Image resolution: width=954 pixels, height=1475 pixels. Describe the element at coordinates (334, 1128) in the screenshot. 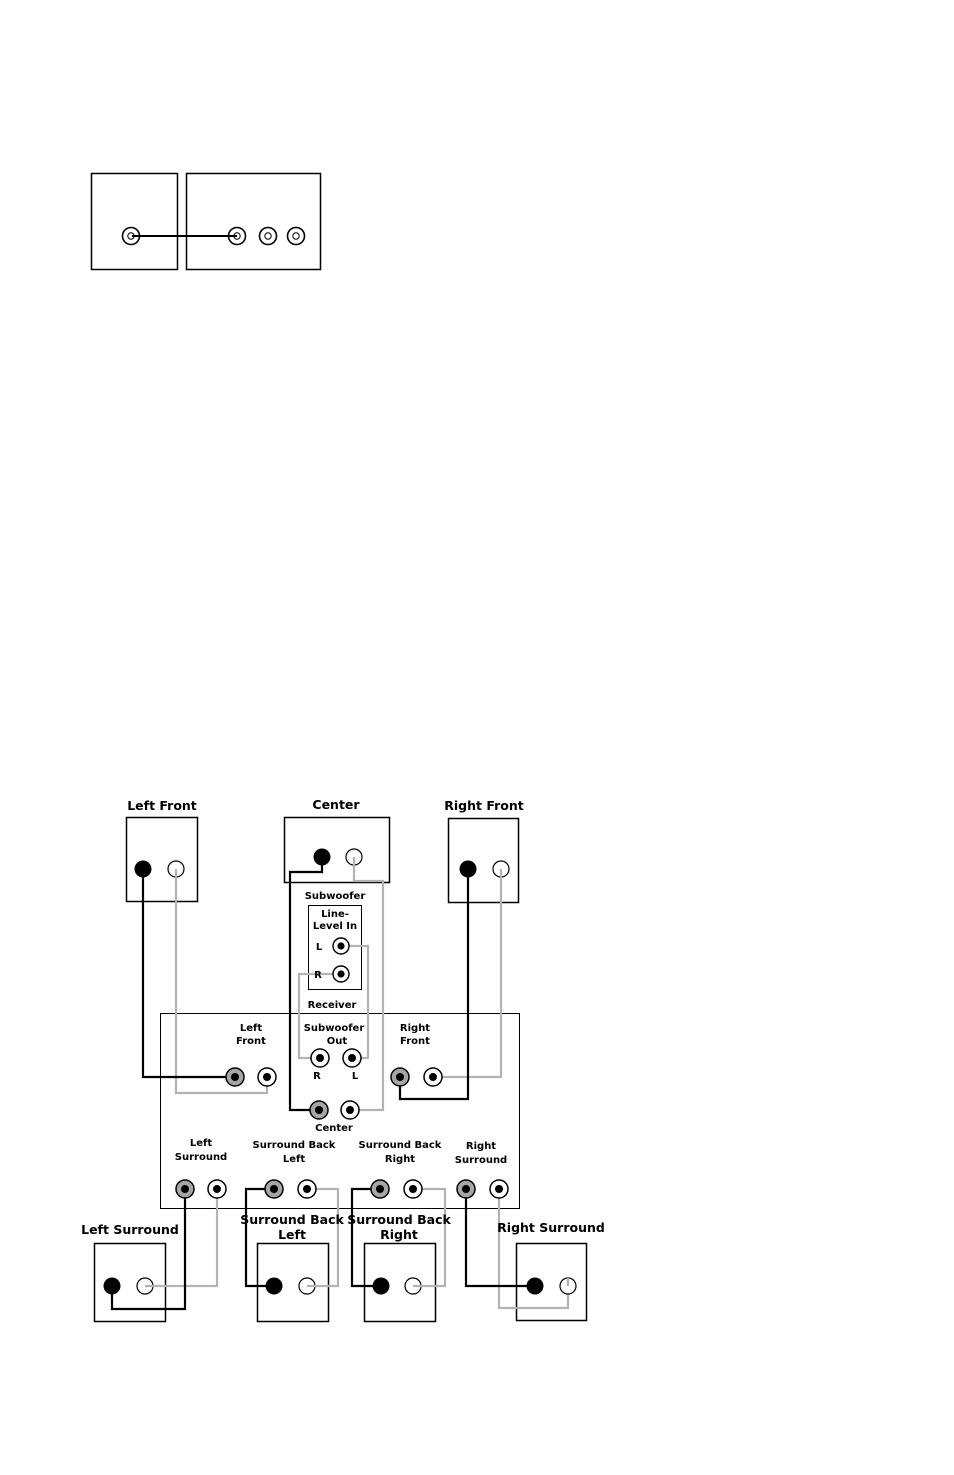

I see `rx-label-center: Center` at that location.